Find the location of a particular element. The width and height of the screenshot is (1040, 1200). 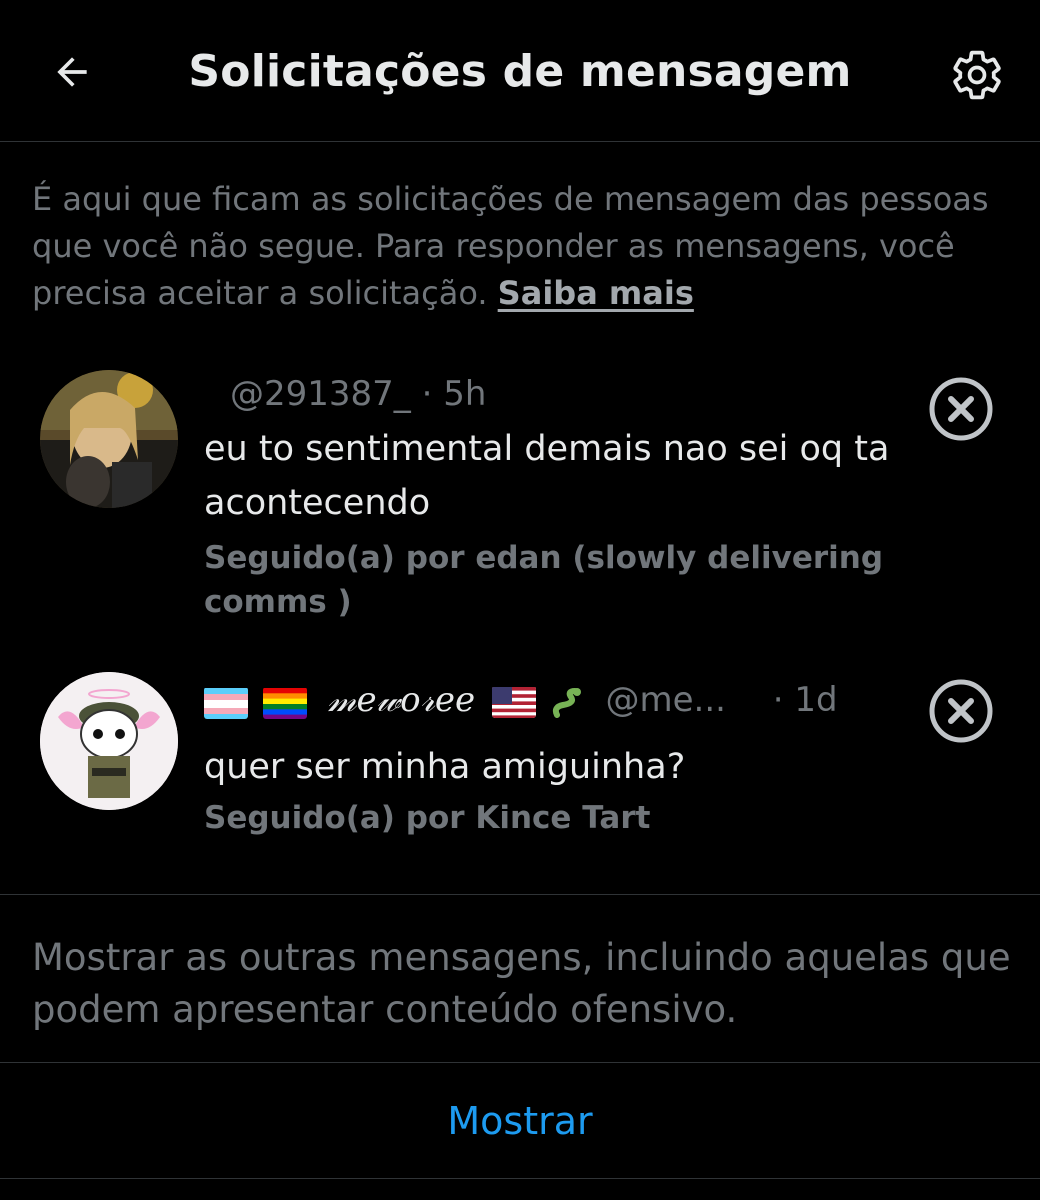

rainbow-flag-icon is located at coordinates (284, 703).